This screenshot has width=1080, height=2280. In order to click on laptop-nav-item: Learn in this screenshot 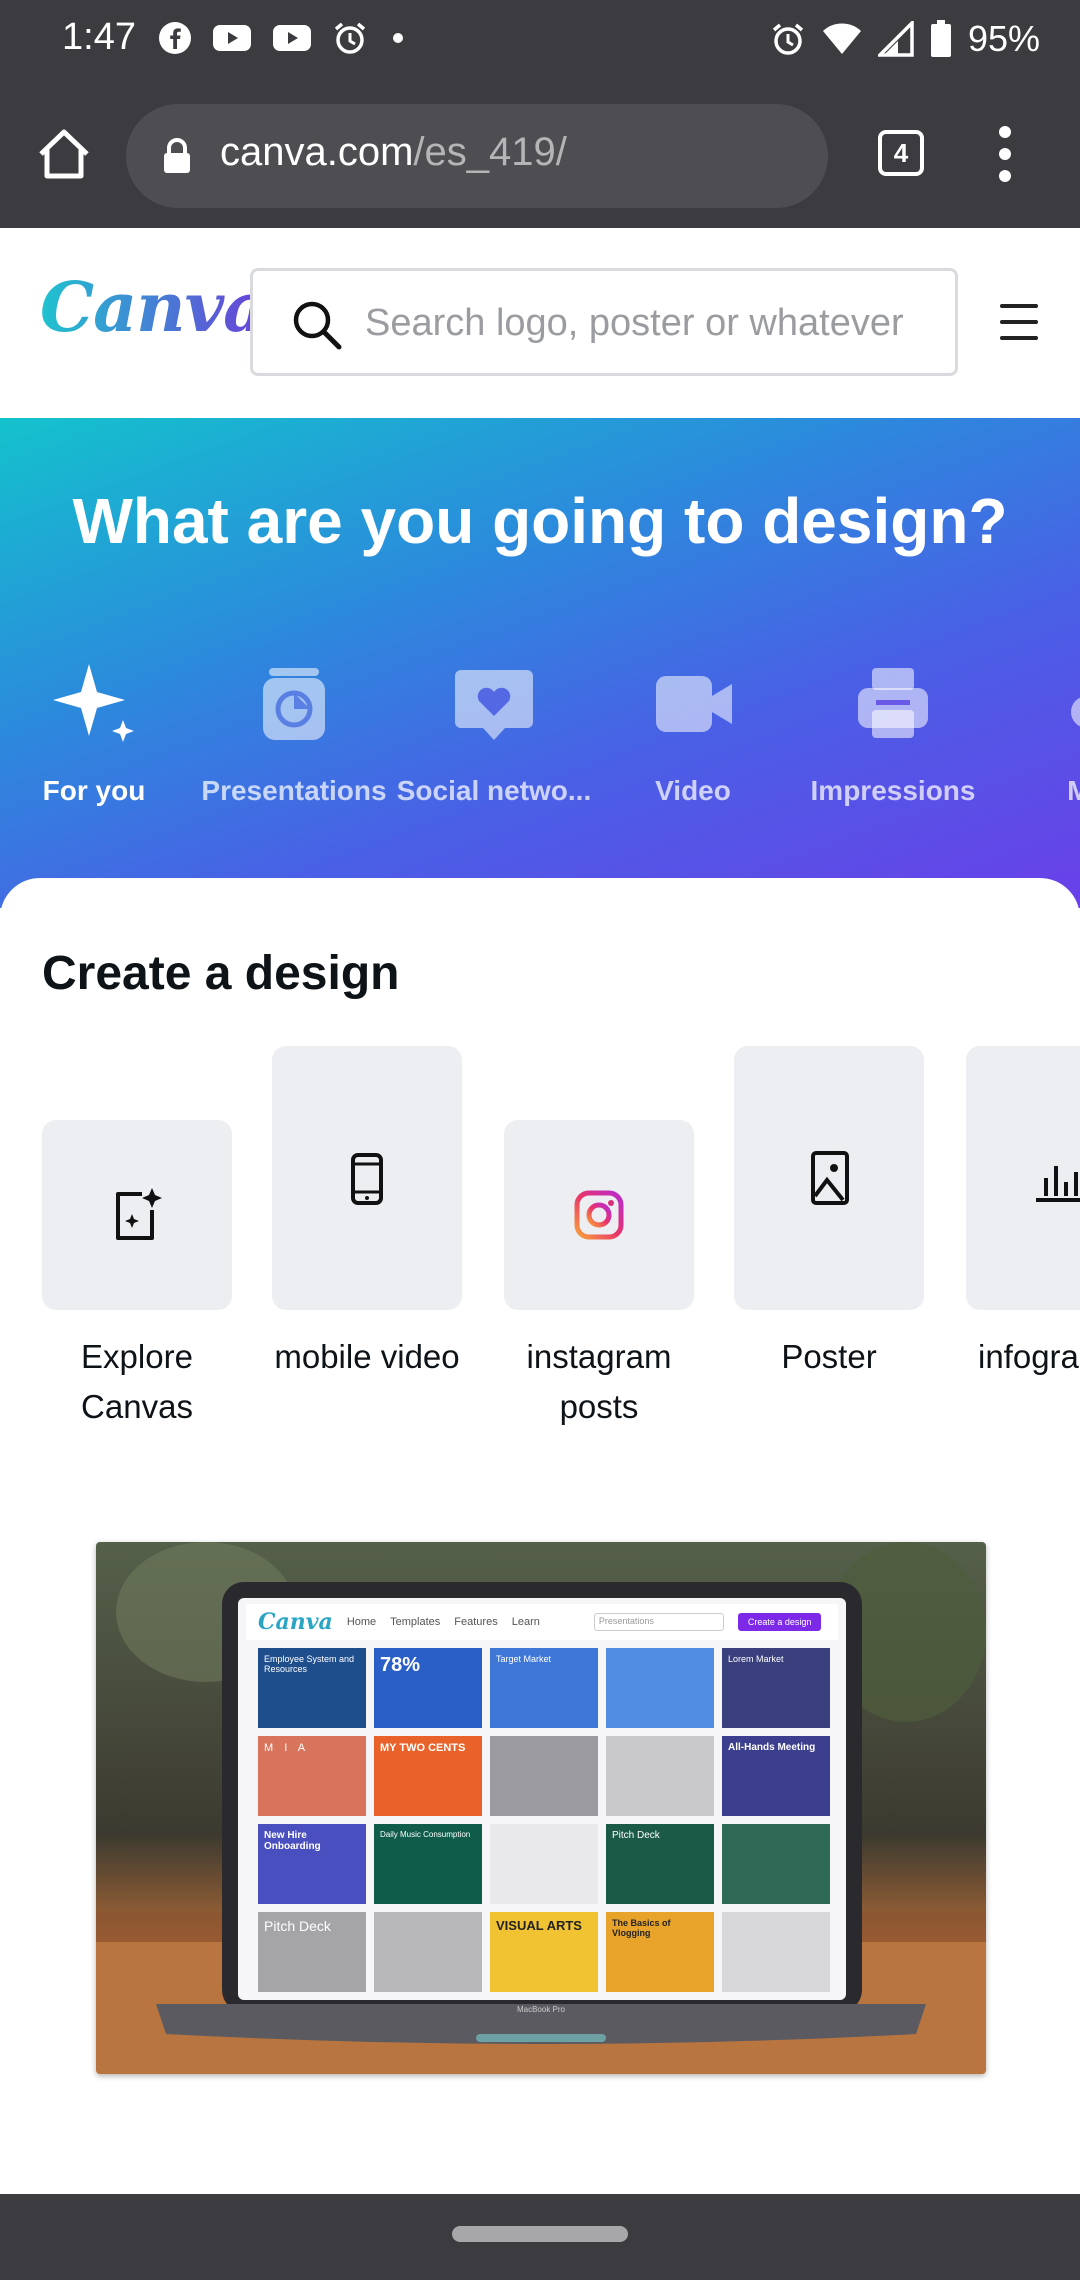, I will do `click(525, 1622)`.